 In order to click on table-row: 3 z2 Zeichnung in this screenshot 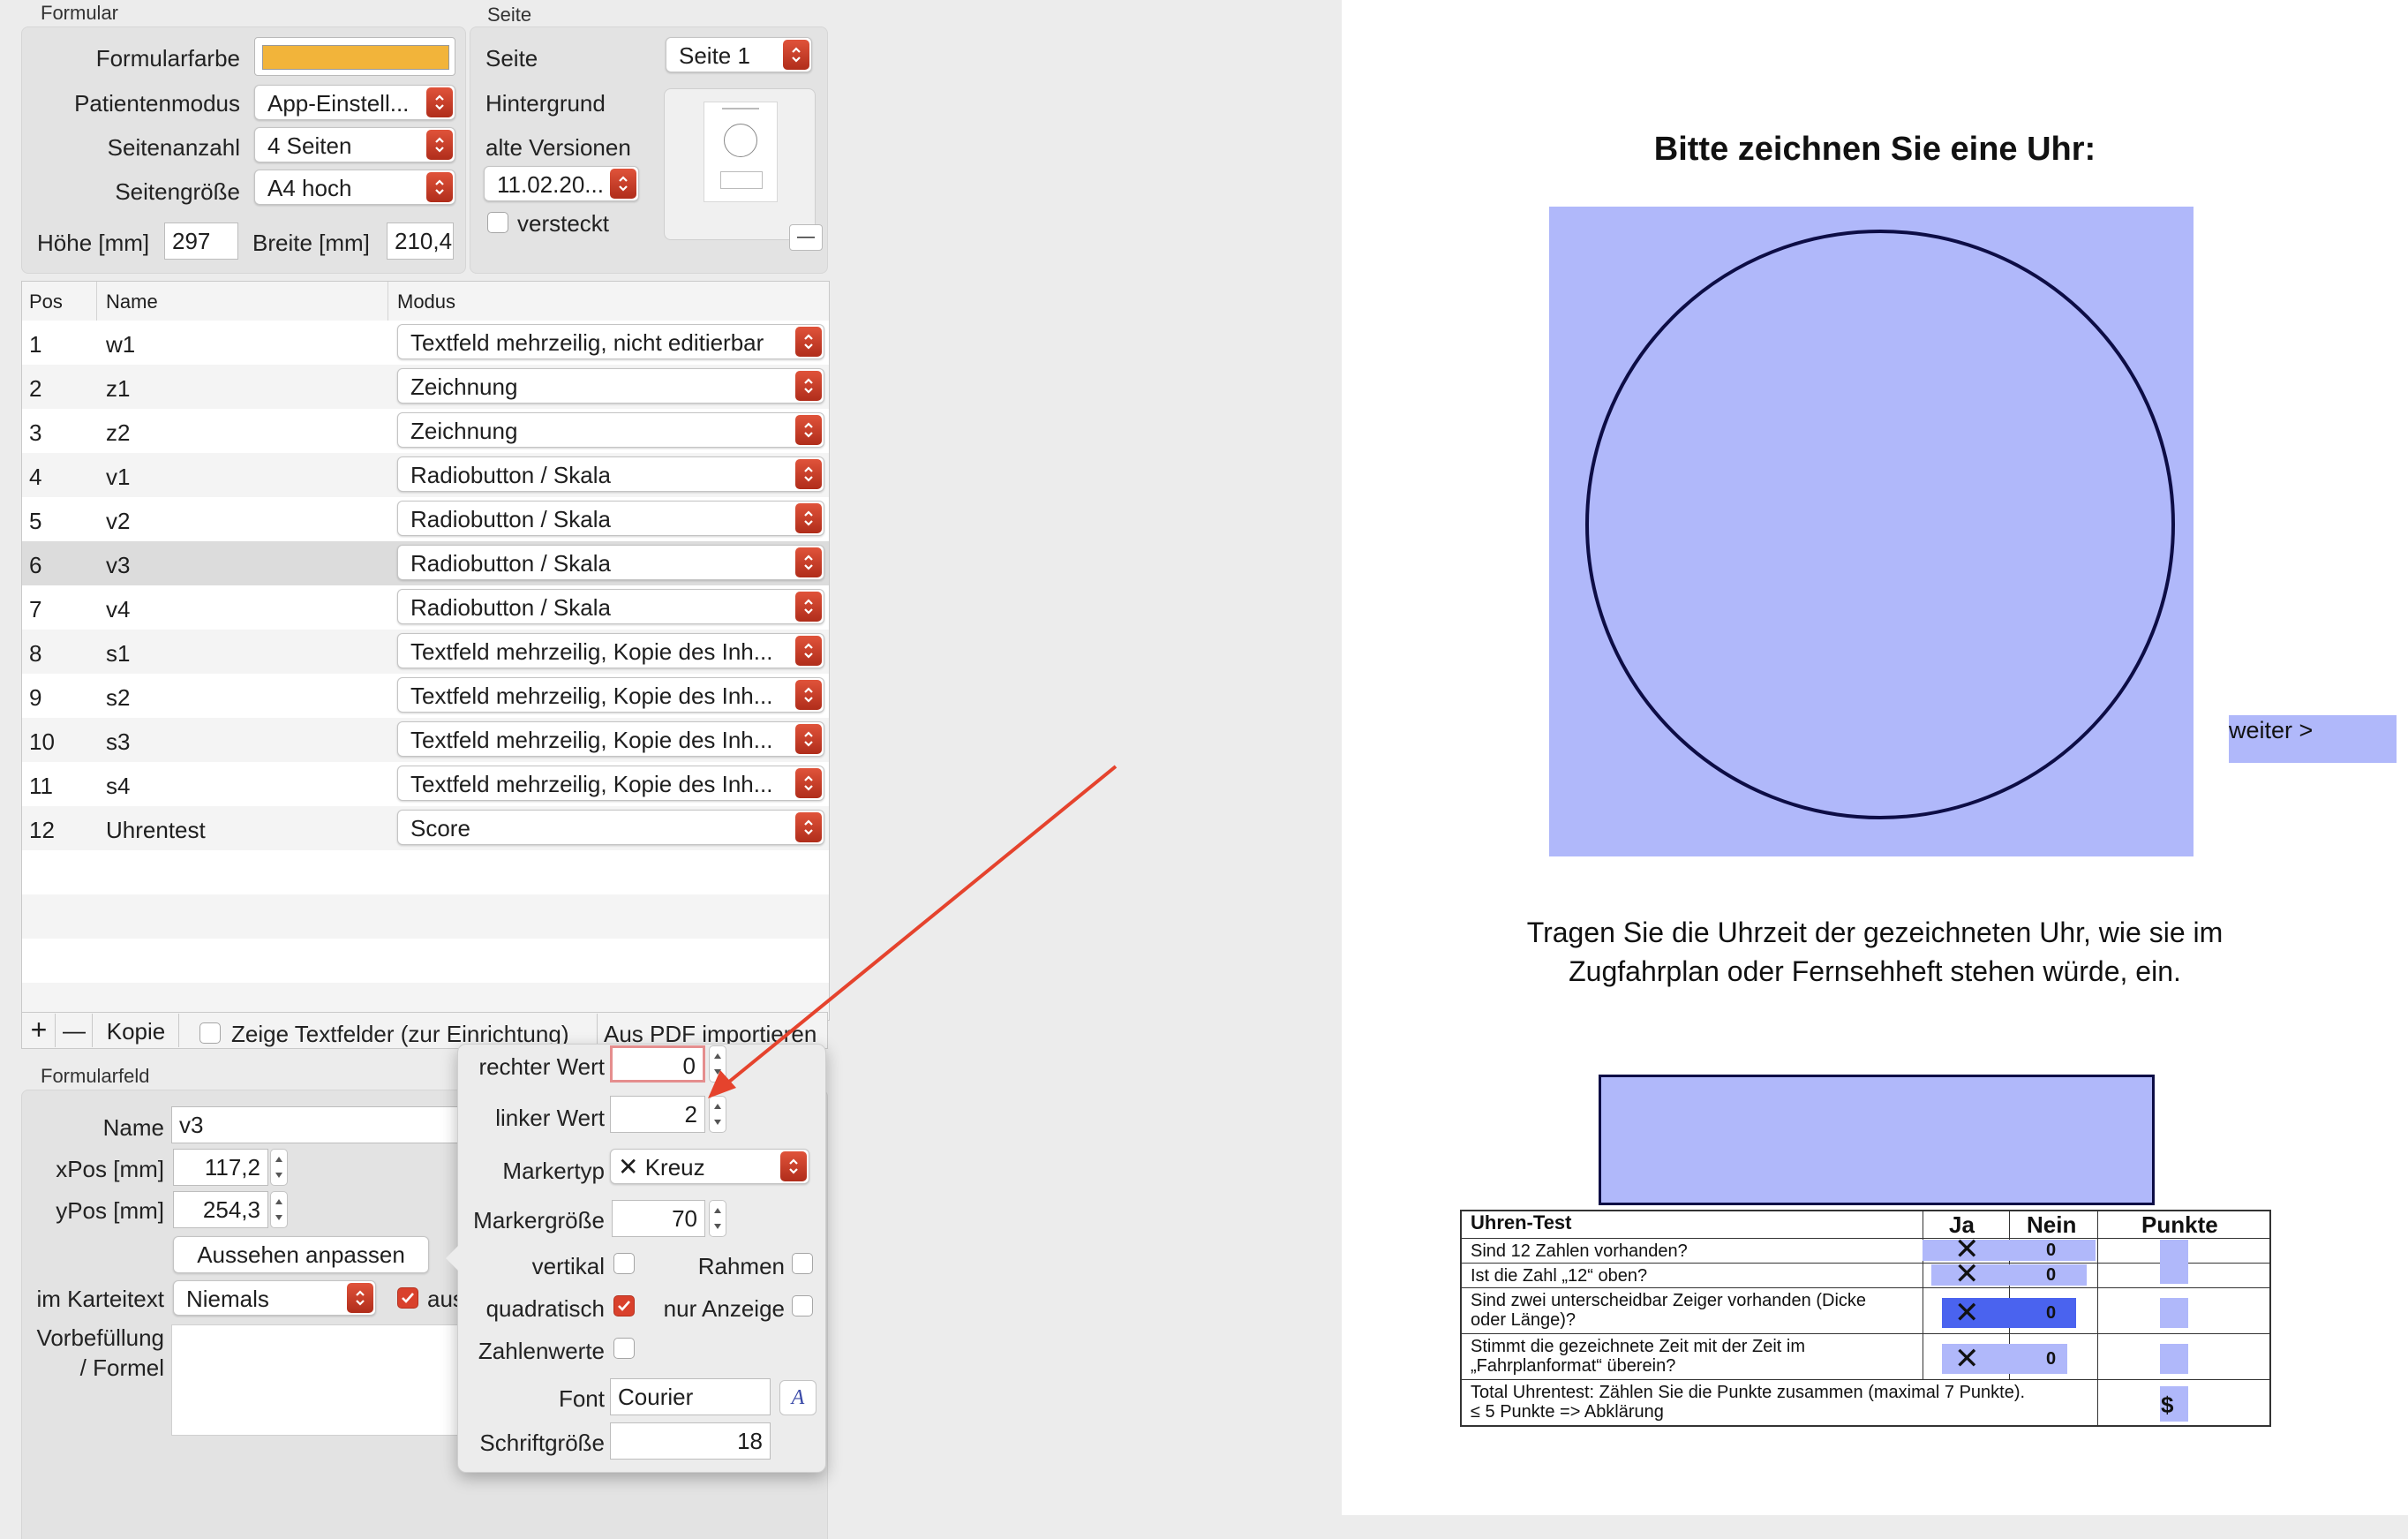, I will do `click(425, 431)`.